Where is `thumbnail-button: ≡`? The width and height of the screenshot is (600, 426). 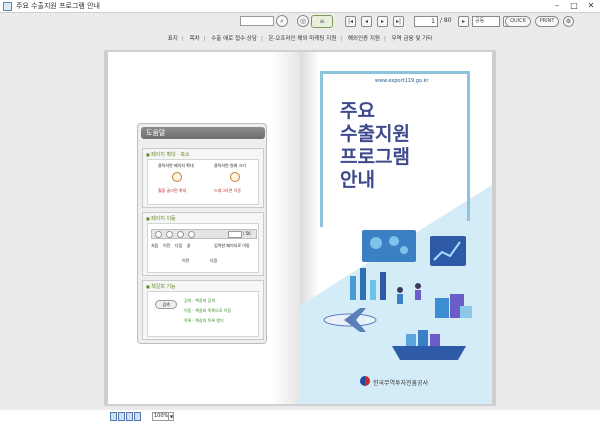
thumbnail-button: ≡ is located at coordinates (322, 21).